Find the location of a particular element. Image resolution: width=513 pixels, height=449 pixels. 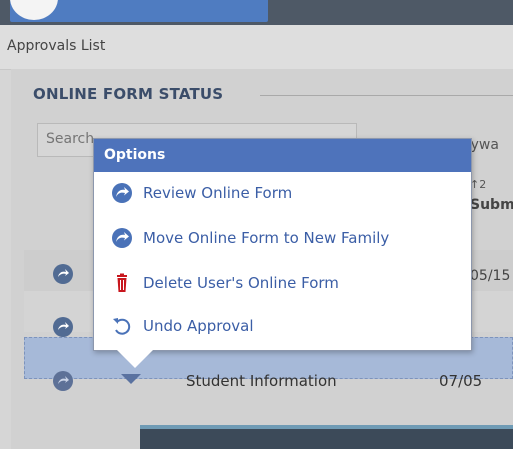

menu-item-review-online-form: Review Online Form is located at coordinates (282, 198).